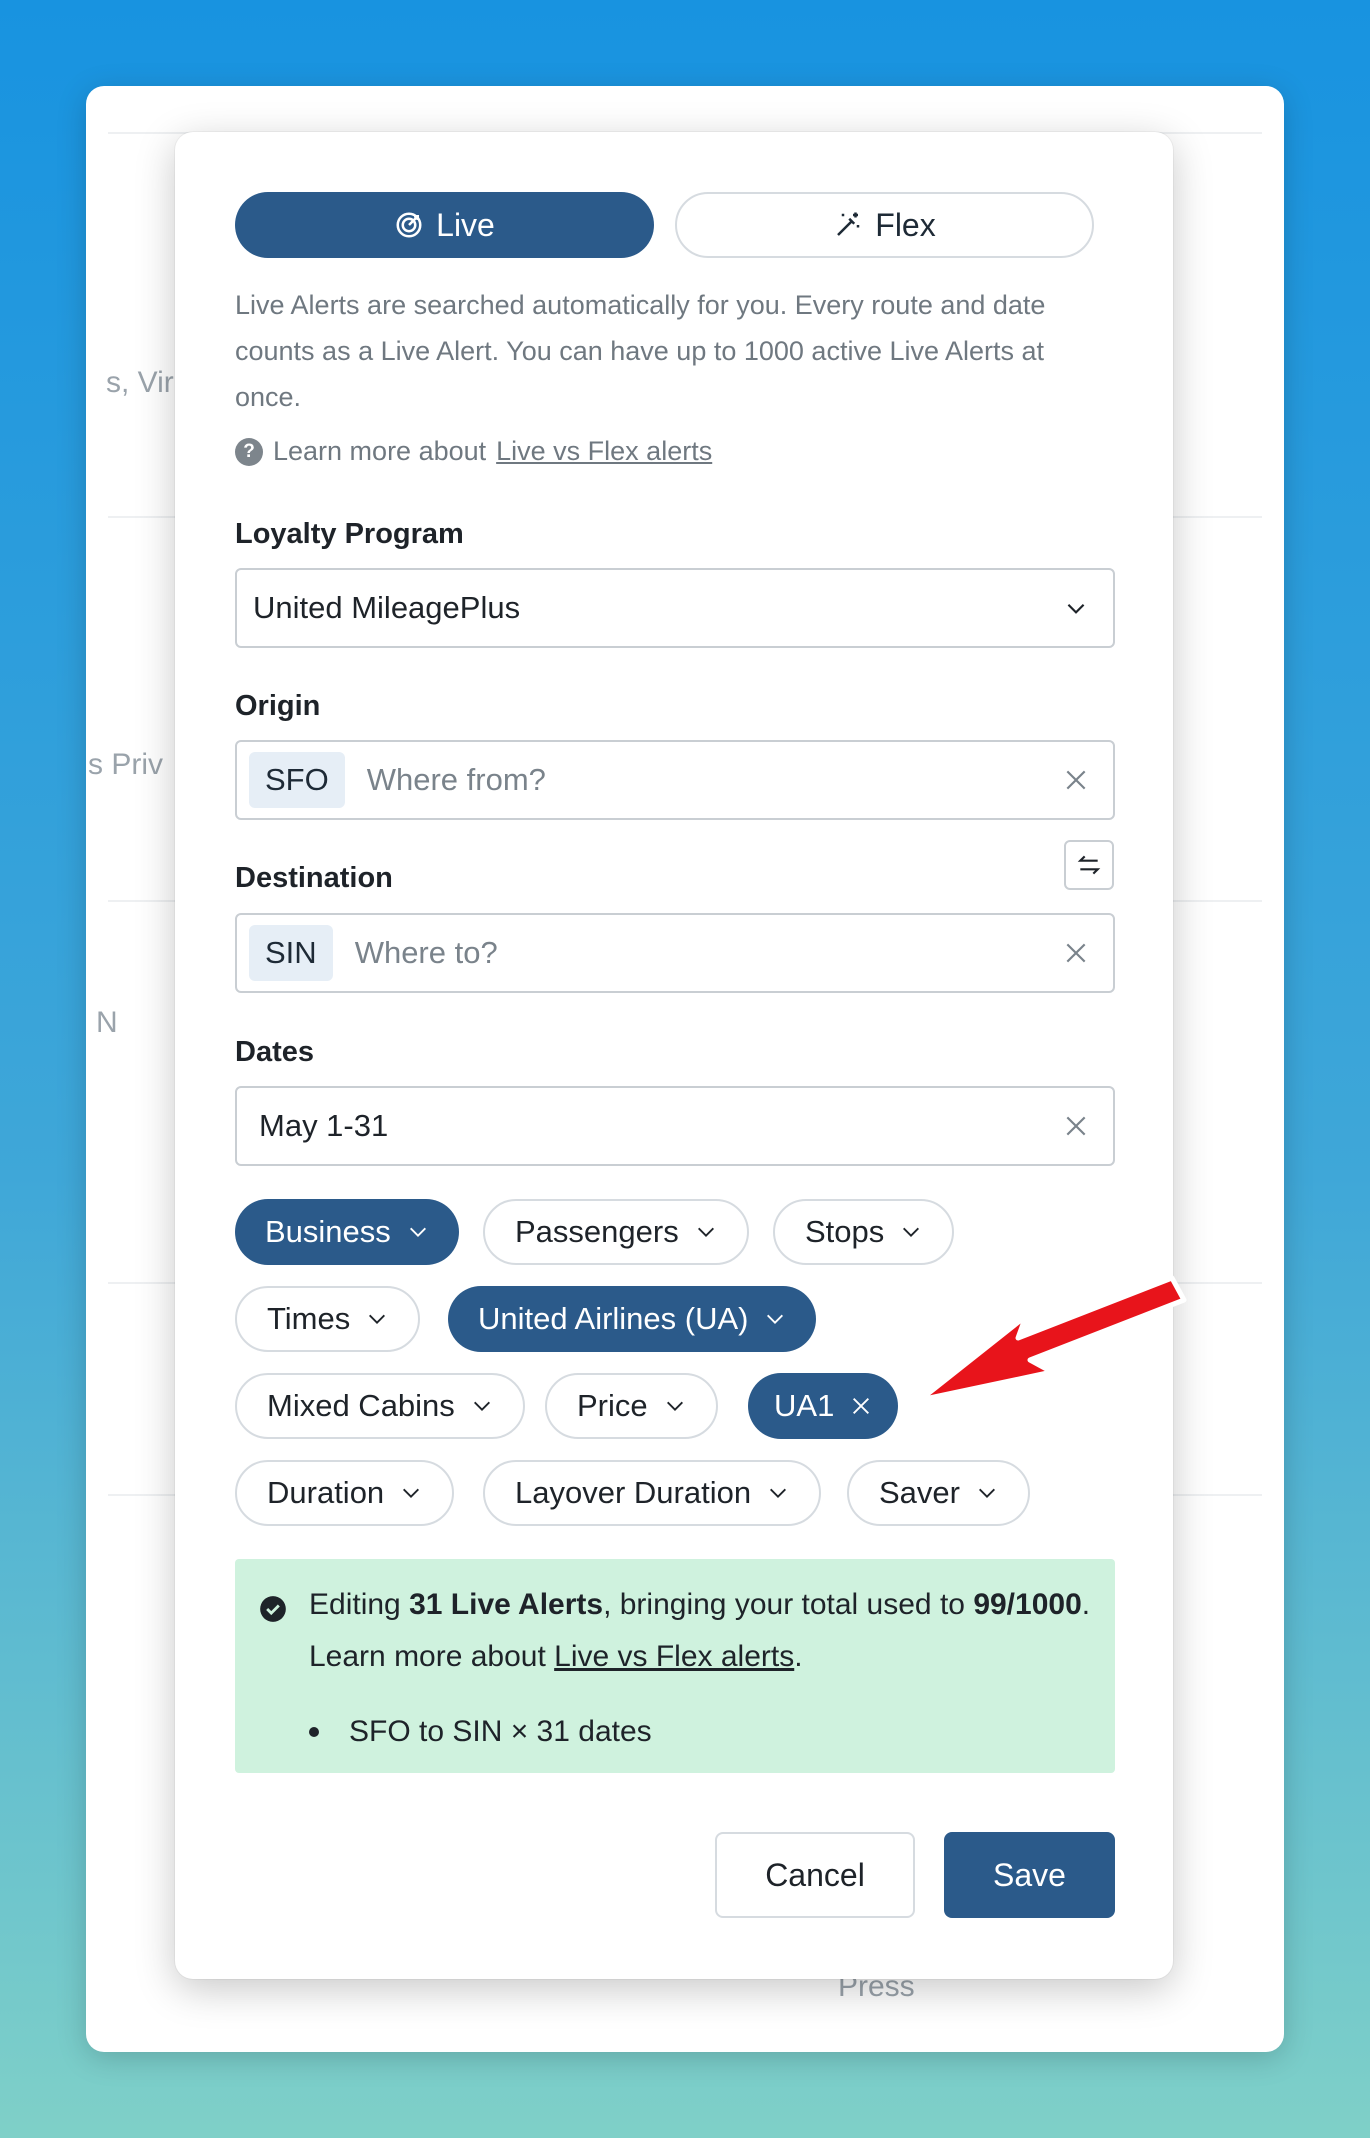  Describe the element at coordinates (107, 1022) in the screenshot. I see `bg-text: N` at that location.